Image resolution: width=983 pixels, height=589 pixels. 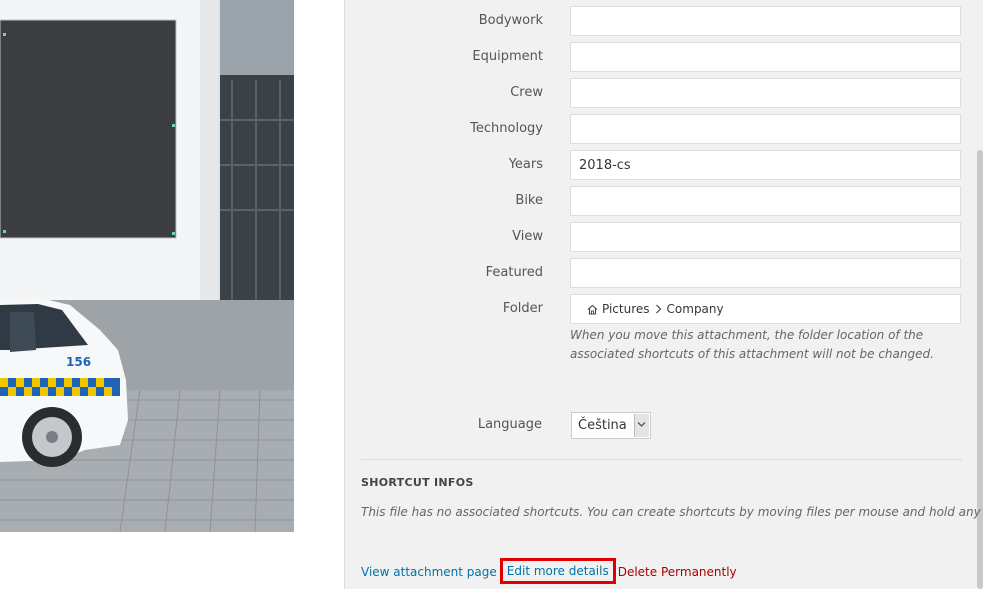 What do you see at coordinates (765, 165) in the screenshot?
I see `field-input-years` at bounding box center [765, 165].